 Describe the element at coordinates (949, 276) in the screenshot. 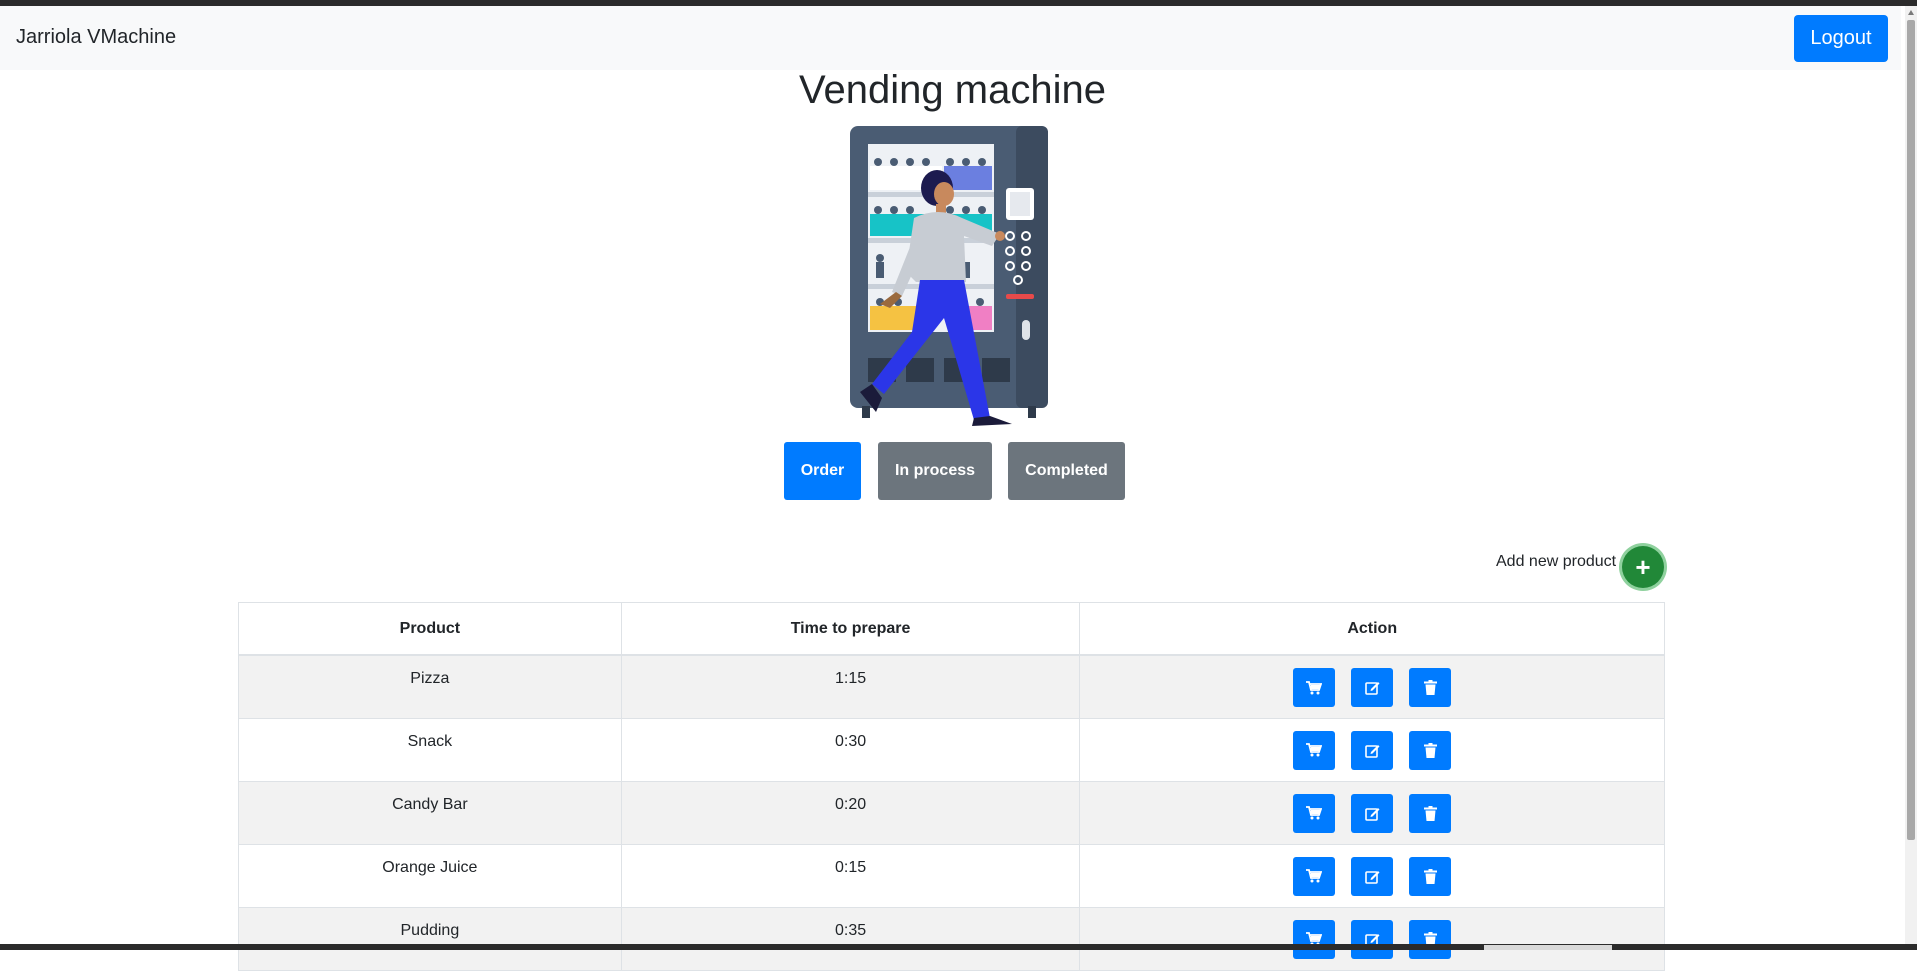

I see `vending-machine-illustration` at that location.